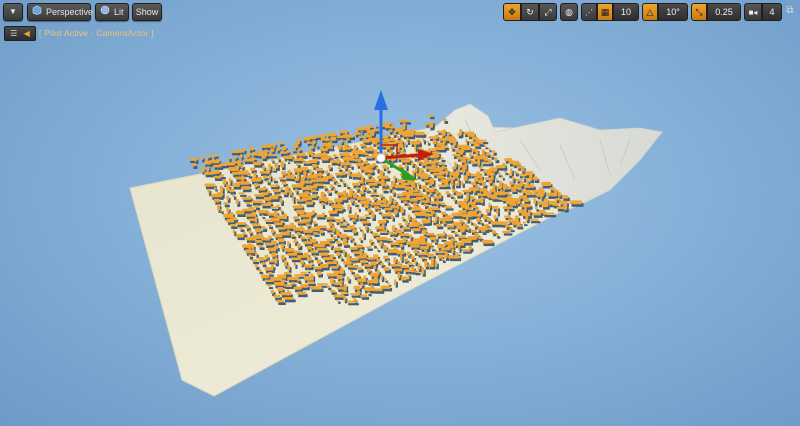 This screenshot has width=800, height=426. Describe the element at coordinates (20, 33) in the screenshot. I see `eject-pilot-button: ☰ ◀` at that location.